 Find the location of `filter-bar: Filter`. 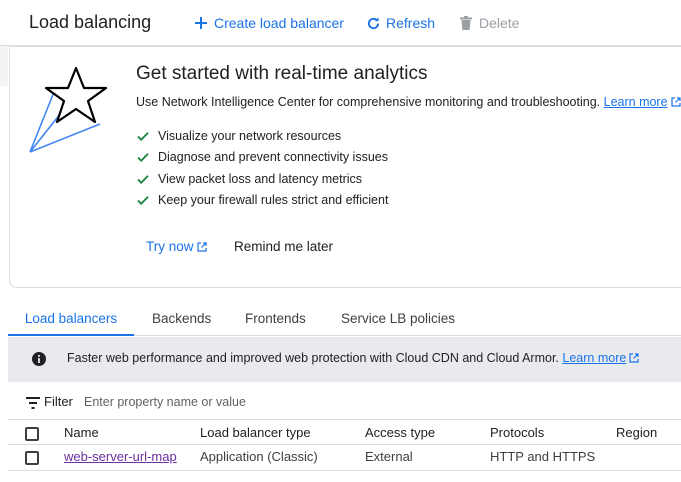

filter-bar: Filter is located at coordinates (344, 402).